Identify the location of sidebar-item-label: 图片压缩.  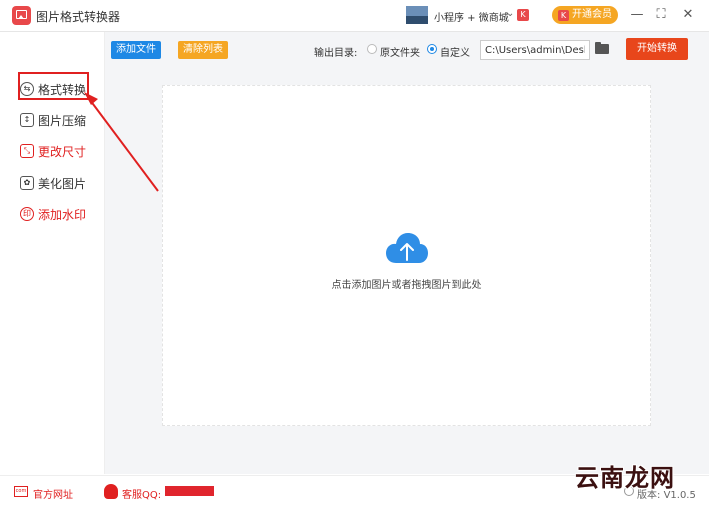
(62, 120).